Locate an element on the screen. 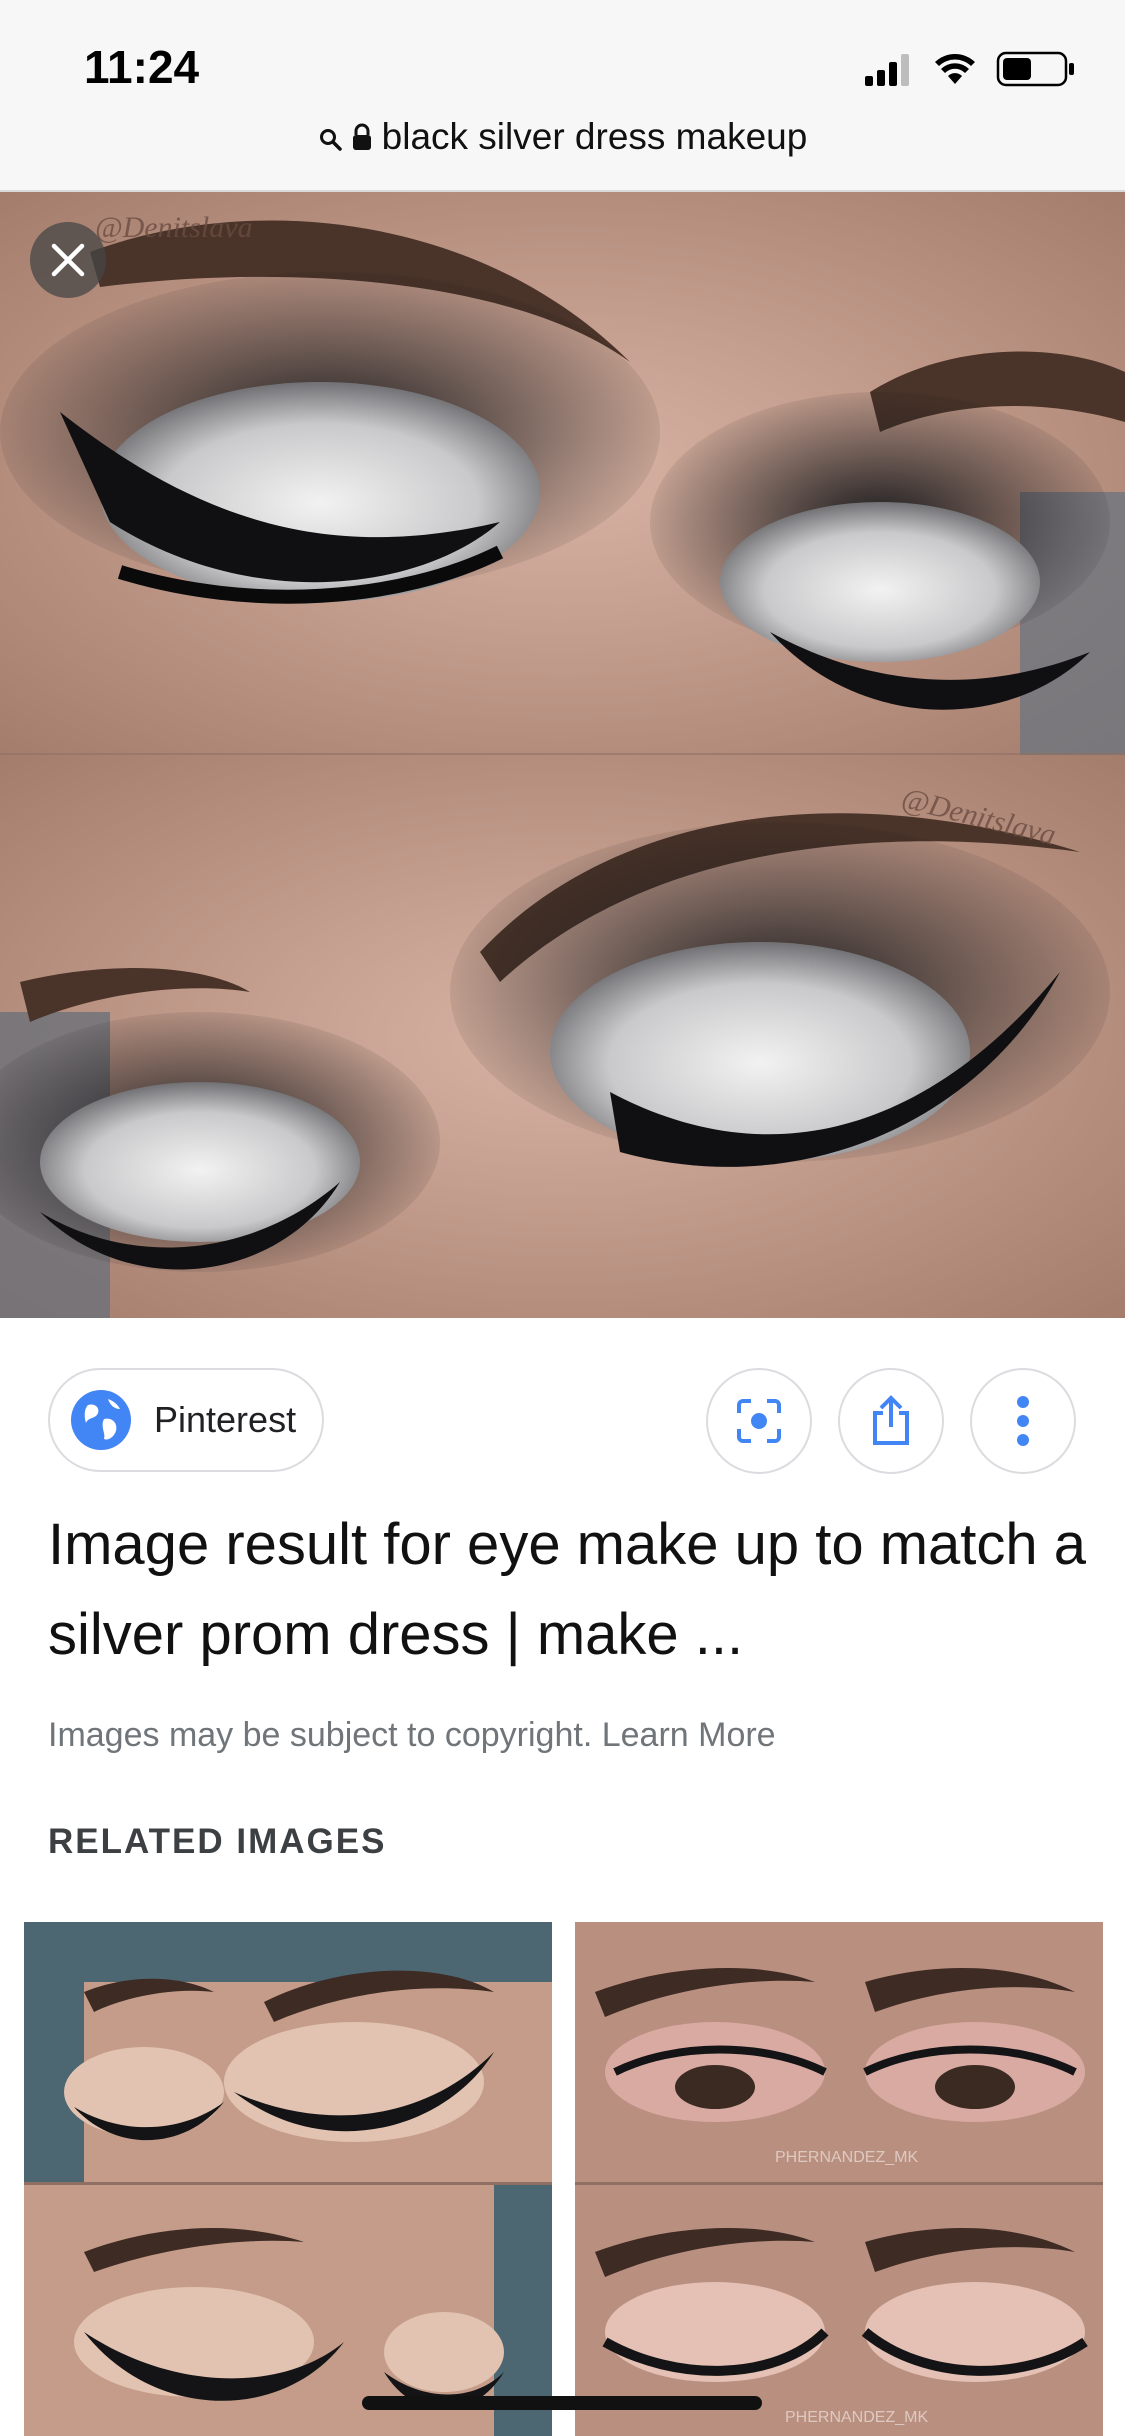 The width and height of the screenshot is (1125, 2436). browser-top-bar: 11:24 black silver dress makeup is located at coordinates (562, 96).